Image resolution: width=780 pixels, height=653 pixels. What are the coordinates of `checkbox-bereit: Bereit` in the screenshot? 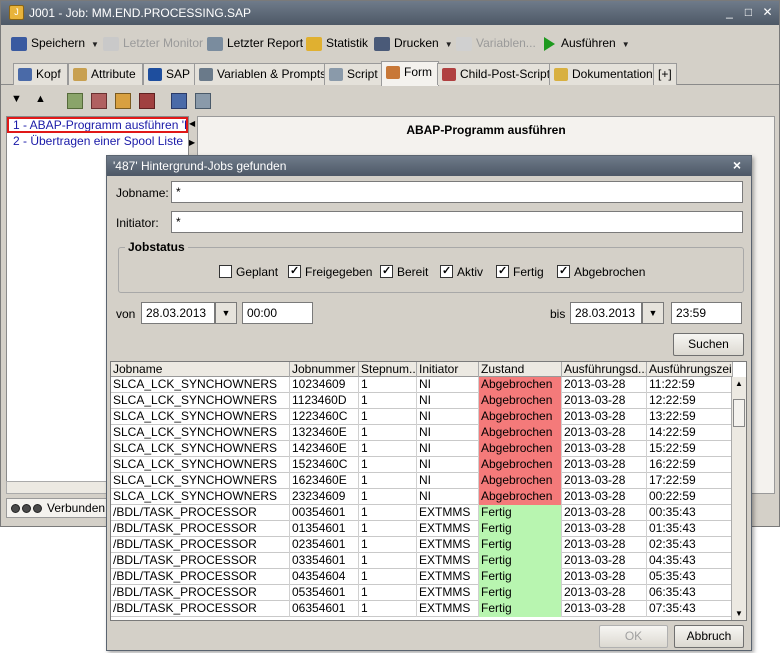 It's located at (404, 271).